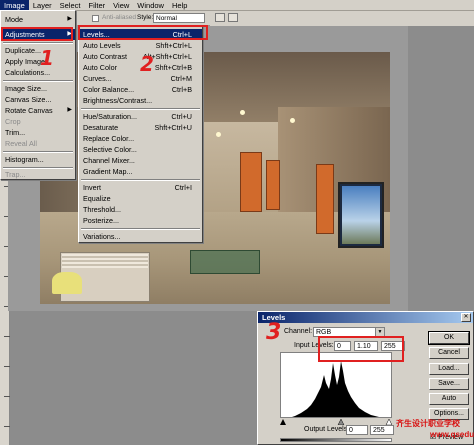 The width and height of the screenshot is (474, 445). I want to click on channel-label: Channel:, so click(298, 331).